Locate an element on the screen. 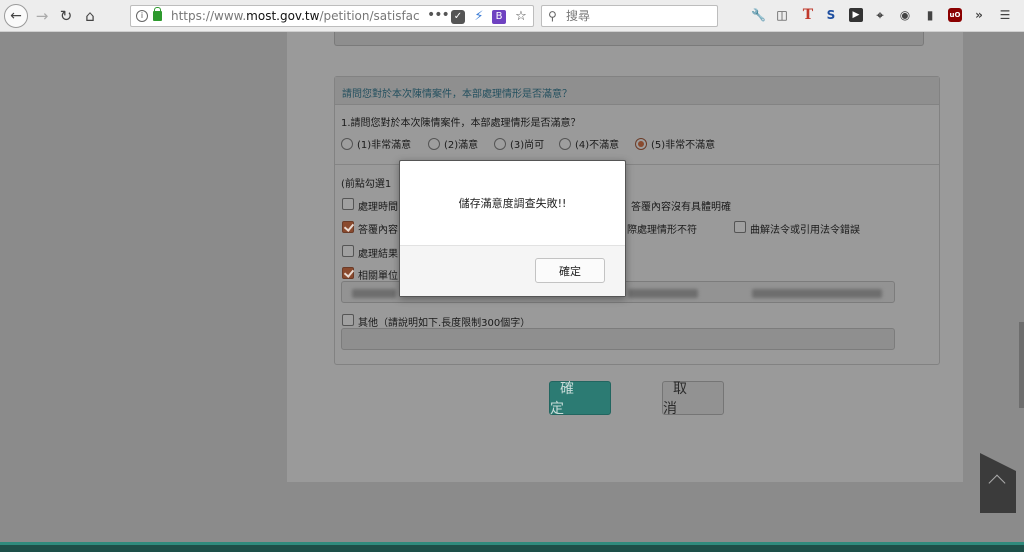  dialog-message: 儲存滿意度調查失敗!! is located at coordinates (512, 203).